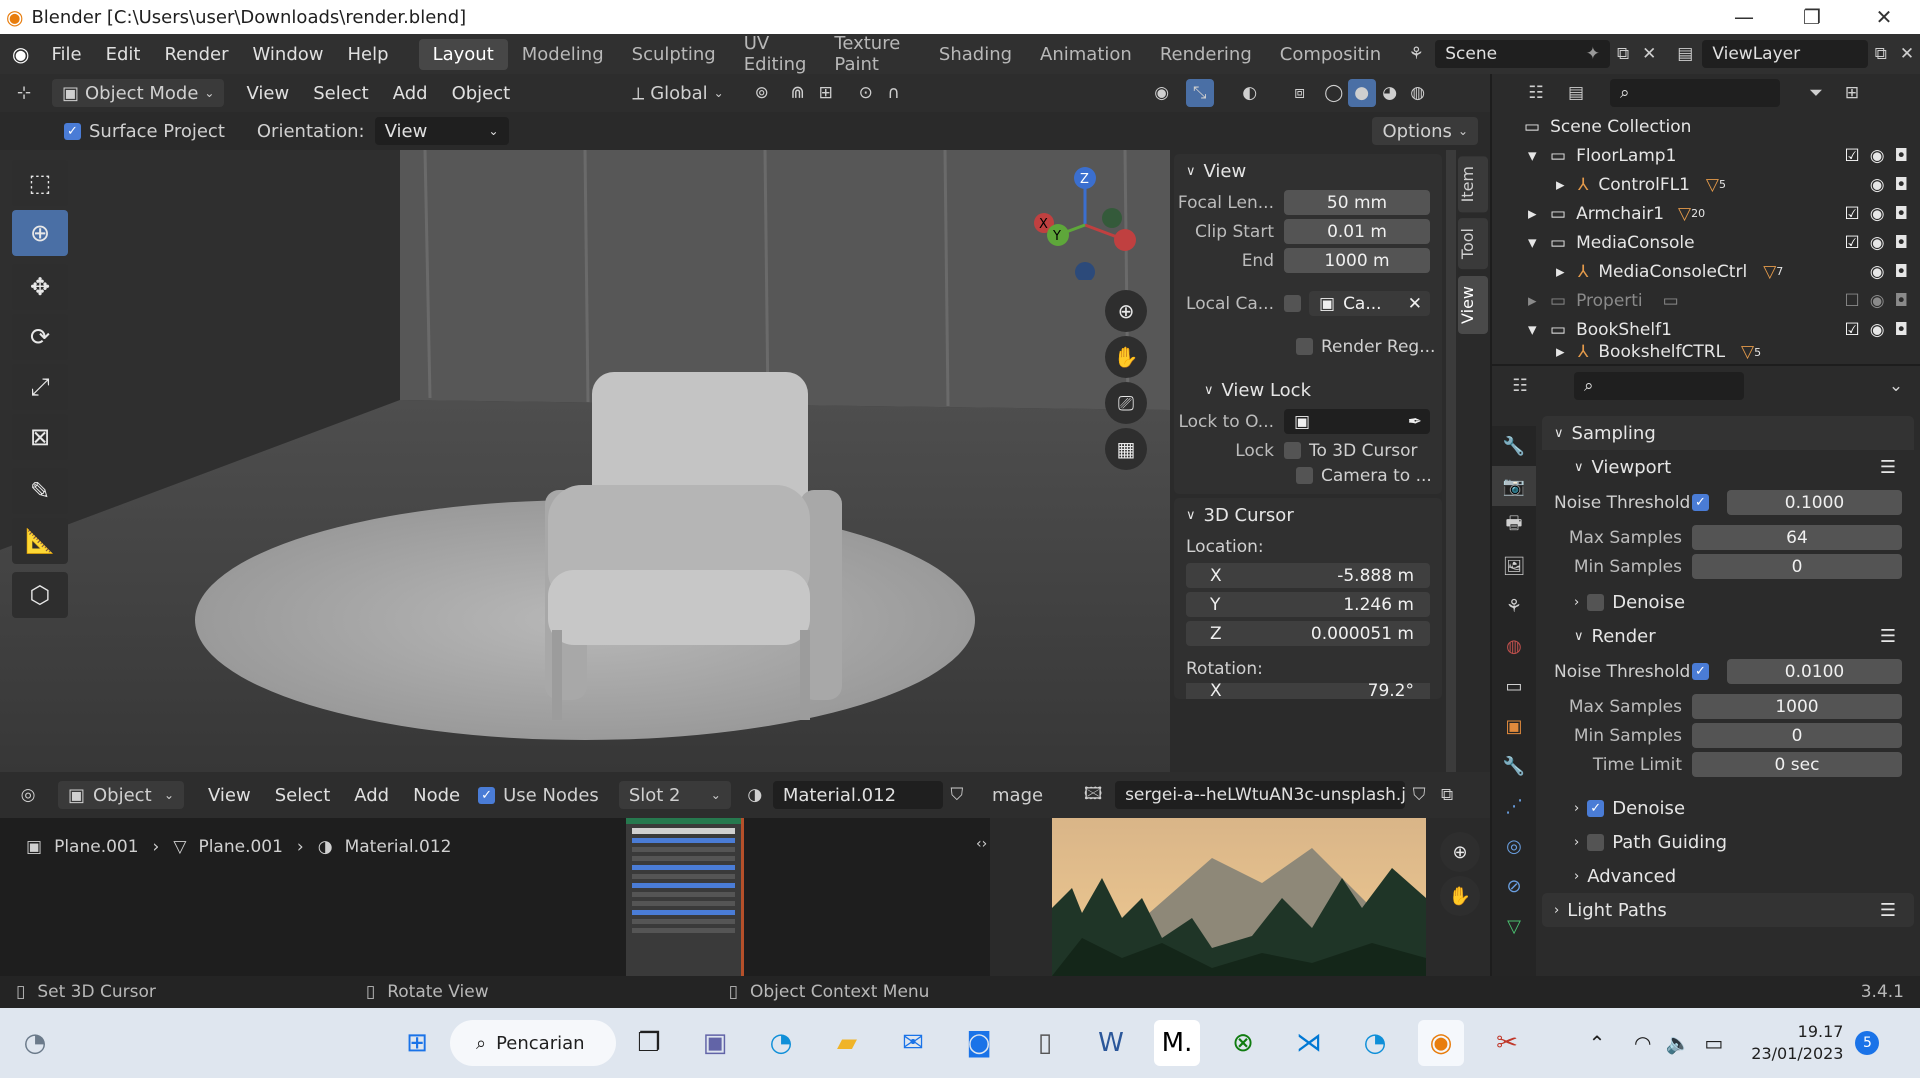  What do you see at coordinates (40, 233) in the screenshot?
I see `cursor-tool-icon: ⊕` at bounding box center [40, 233].